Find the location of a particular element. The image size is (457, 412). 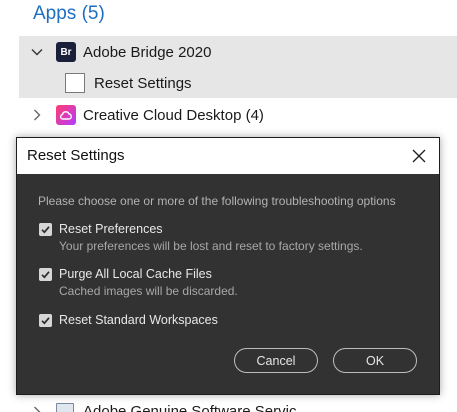

apps-header: Apps (5) is located at coordinates (69, 13).